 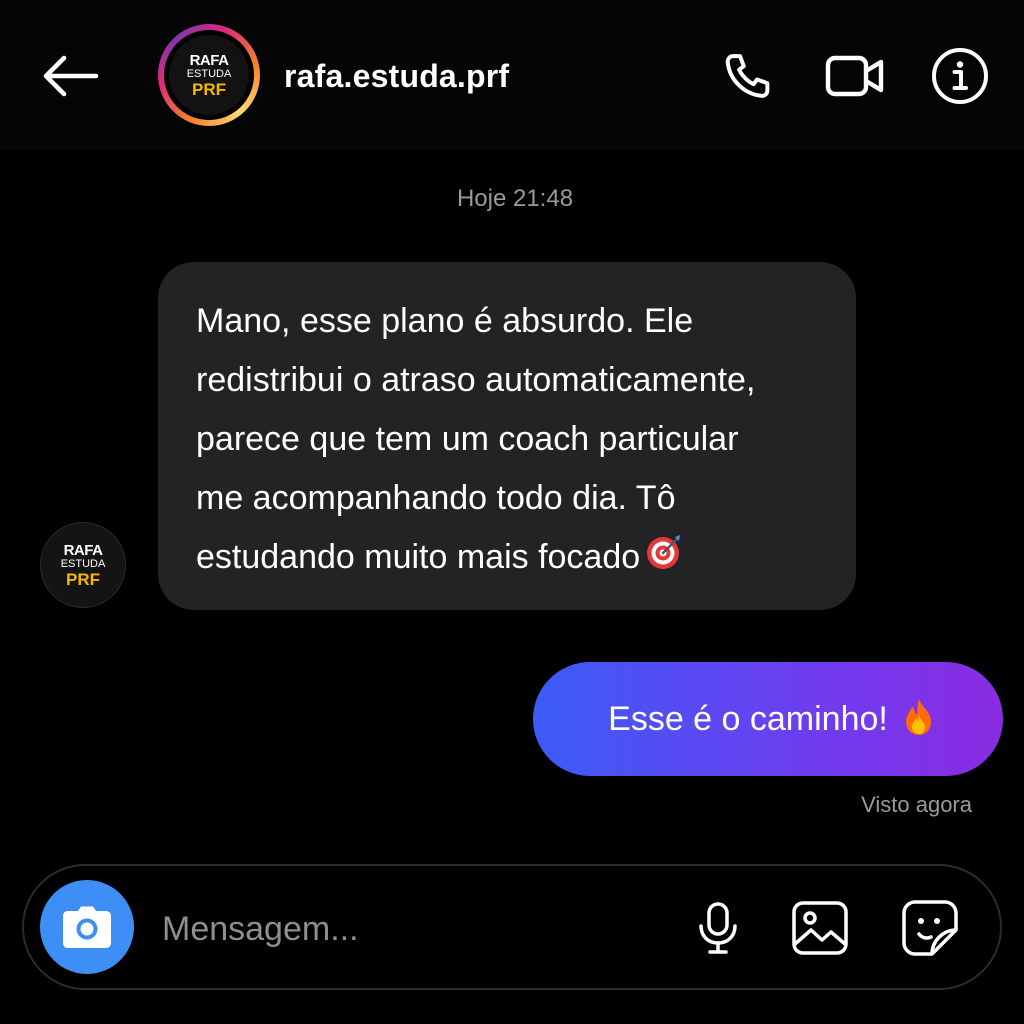 What do you see at coordinates (718, 928) in the screenshot?
I see `microphone-icon` at bounding box center [718, 928].